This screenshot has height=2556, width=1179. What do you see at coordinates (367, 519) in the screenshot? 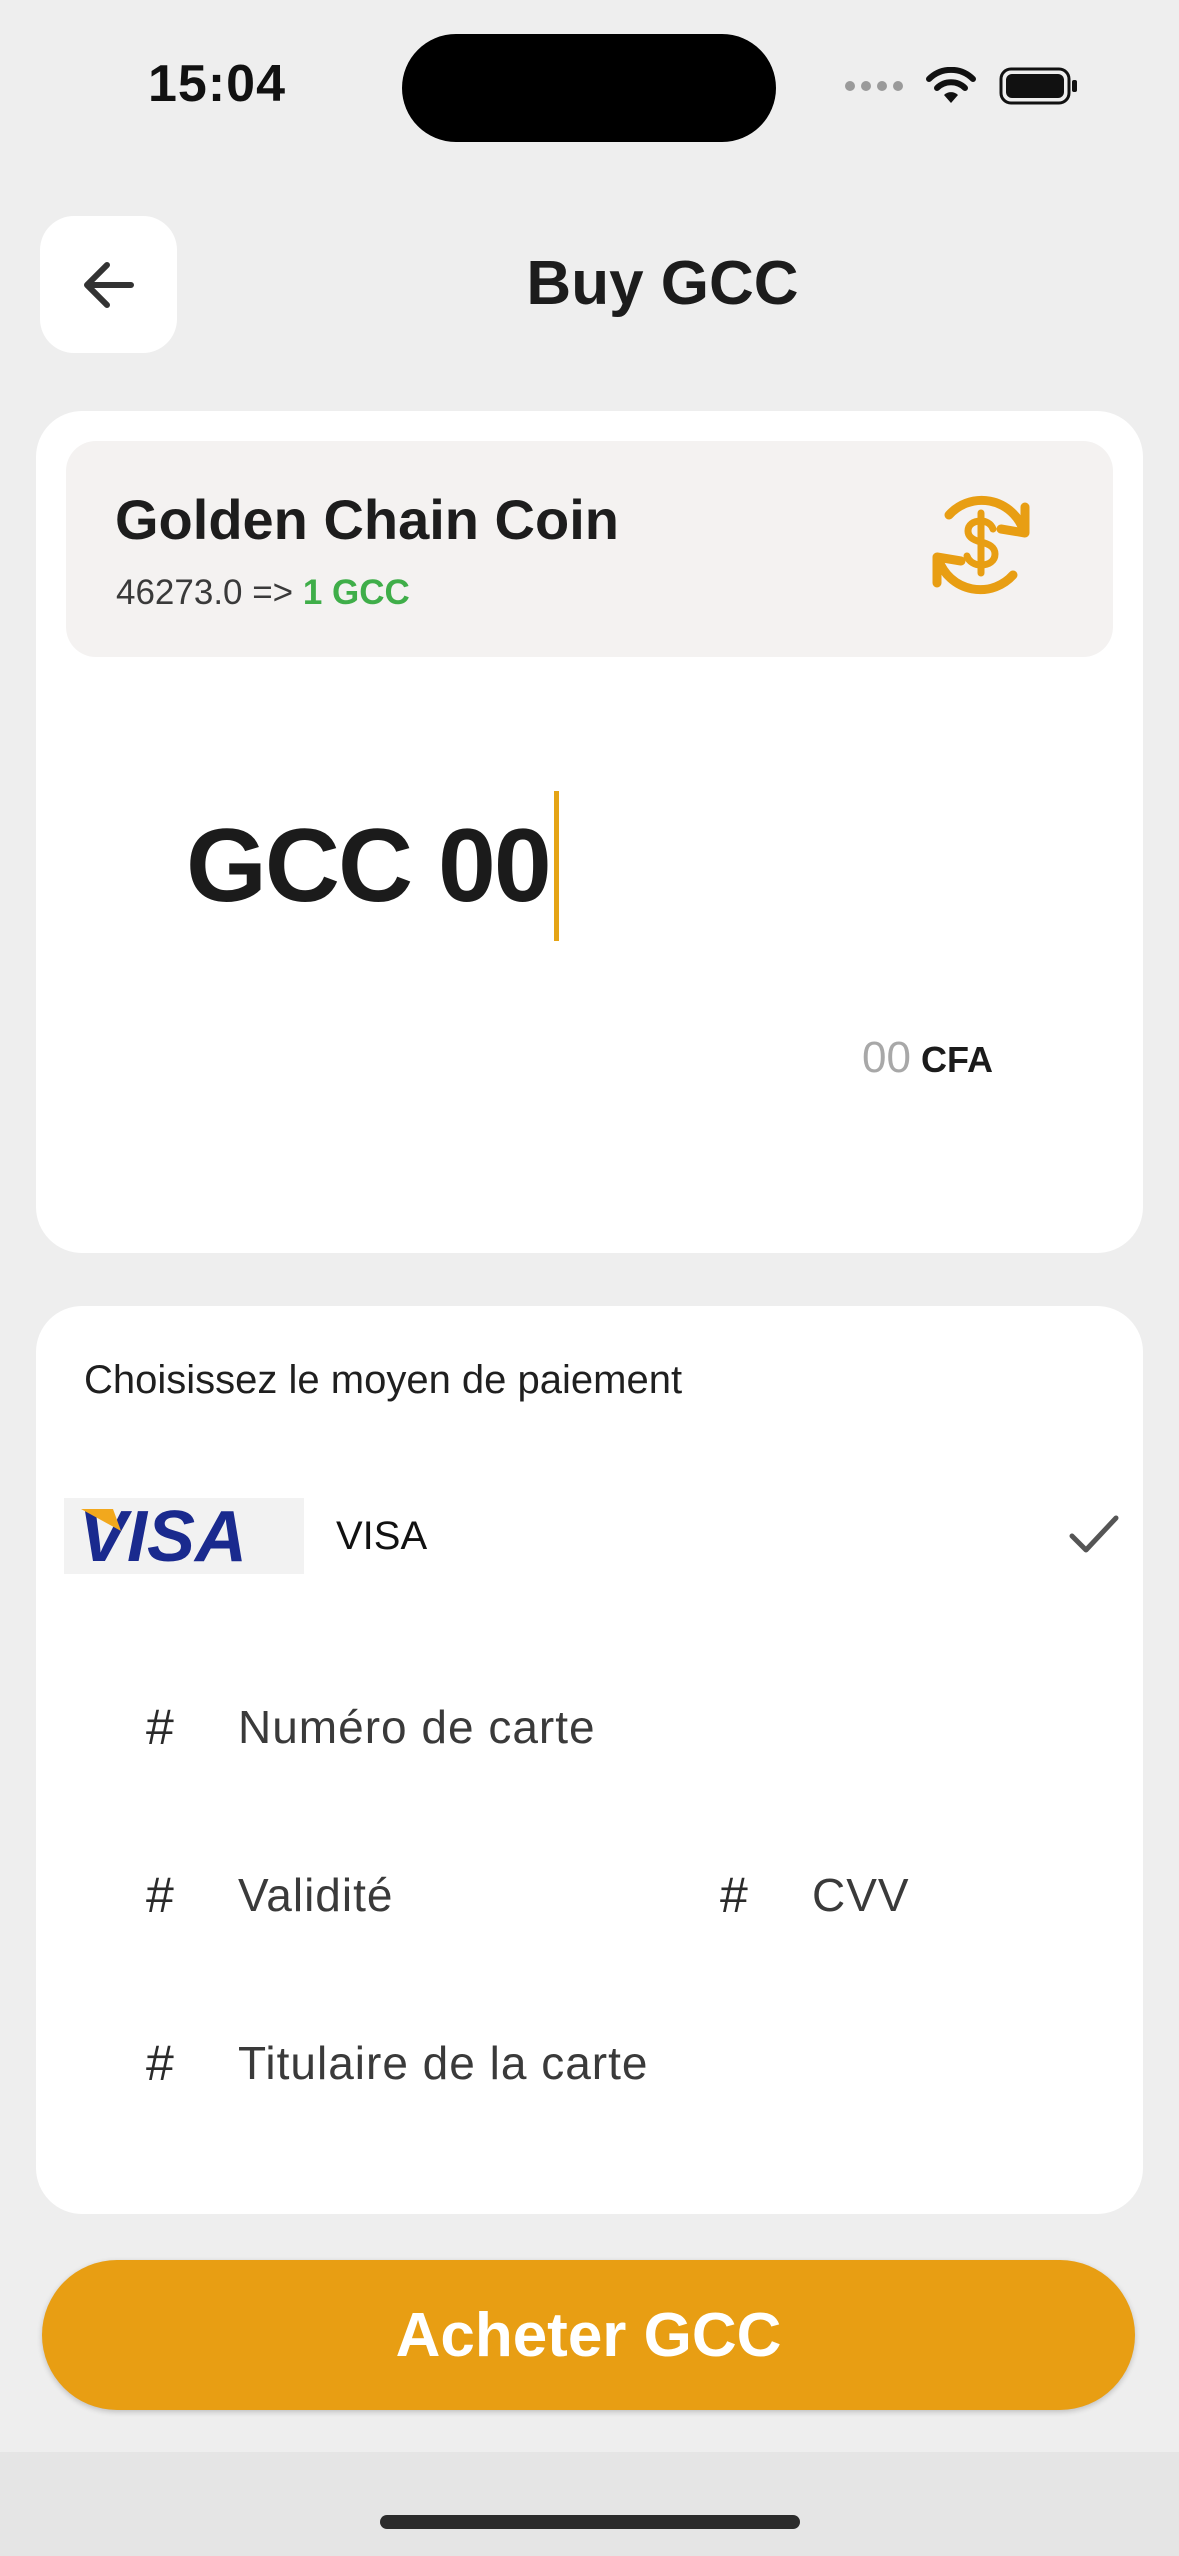
I see `coin-name: Golden Chain Coin` at bounding box center [367, 519].